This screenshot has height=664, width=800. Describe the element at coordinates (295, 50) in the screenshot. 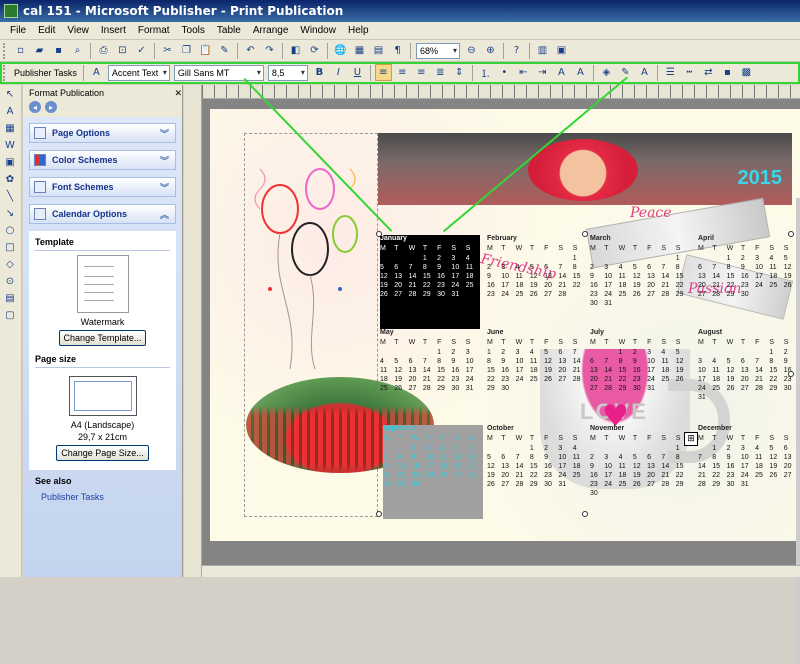

I see `bring-forward-icon: ◧` at that location.